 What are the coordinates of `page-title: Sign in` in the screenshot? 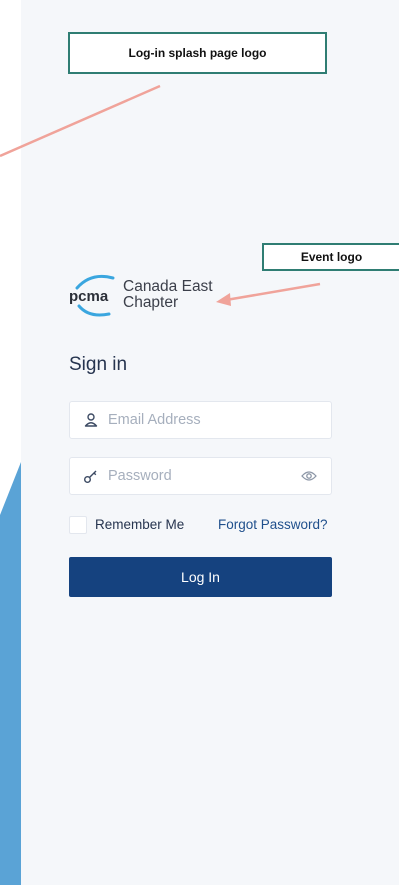 It's located at (98, 364).